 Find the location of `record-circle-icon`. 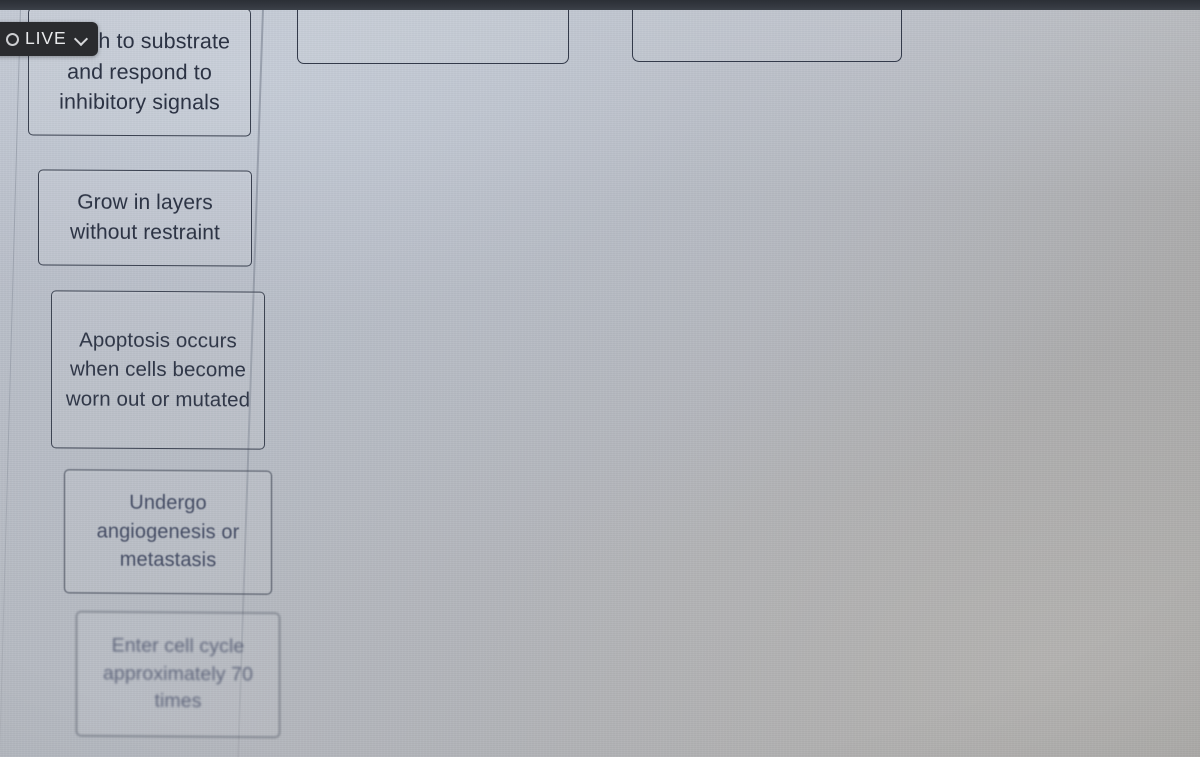

record-circle-icon is located at coordinates (12, 39).